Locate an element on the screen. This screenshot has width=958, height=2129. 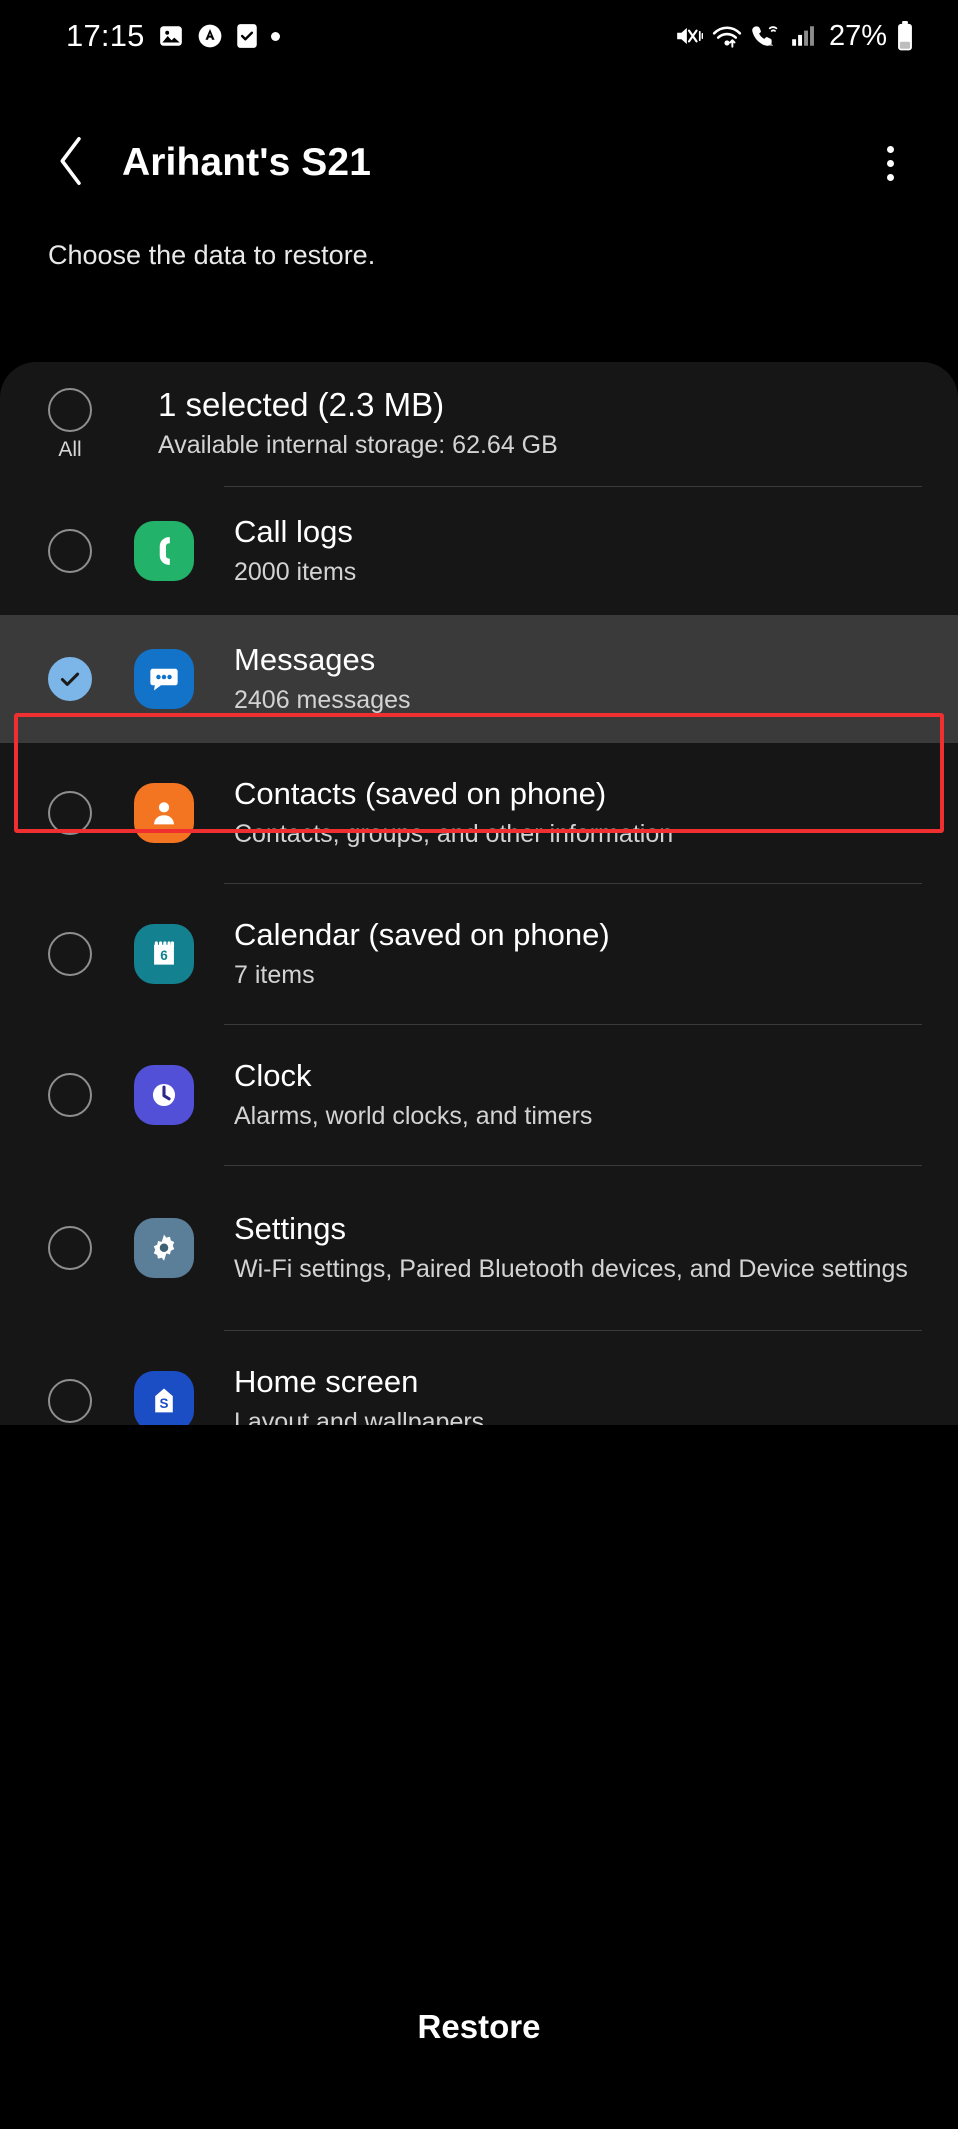
messages-title: Messages is located at coordinates (305, 660).